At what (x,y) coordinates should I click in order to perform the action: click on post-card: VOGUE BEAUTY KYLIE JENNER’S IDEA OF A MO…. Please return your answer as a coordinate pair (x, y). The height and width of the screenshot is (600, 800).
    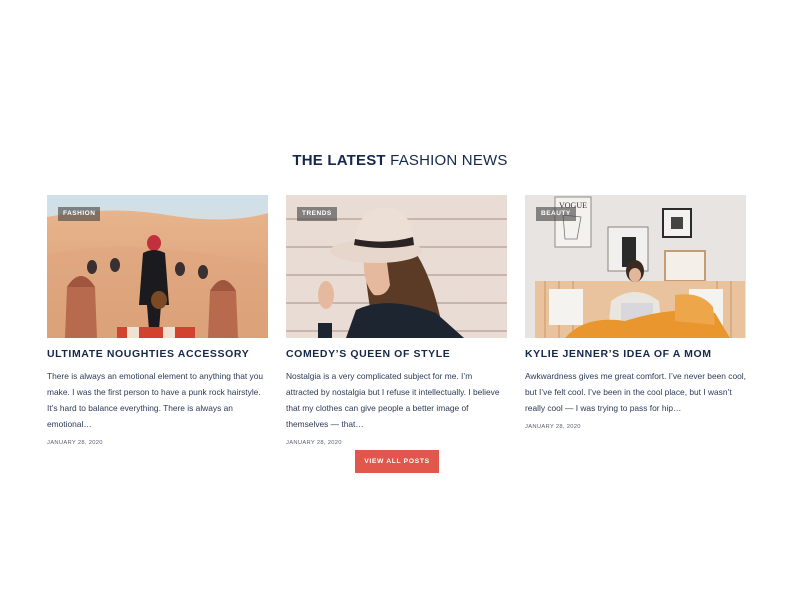
    Looking at the image, I should click on (635, 312).